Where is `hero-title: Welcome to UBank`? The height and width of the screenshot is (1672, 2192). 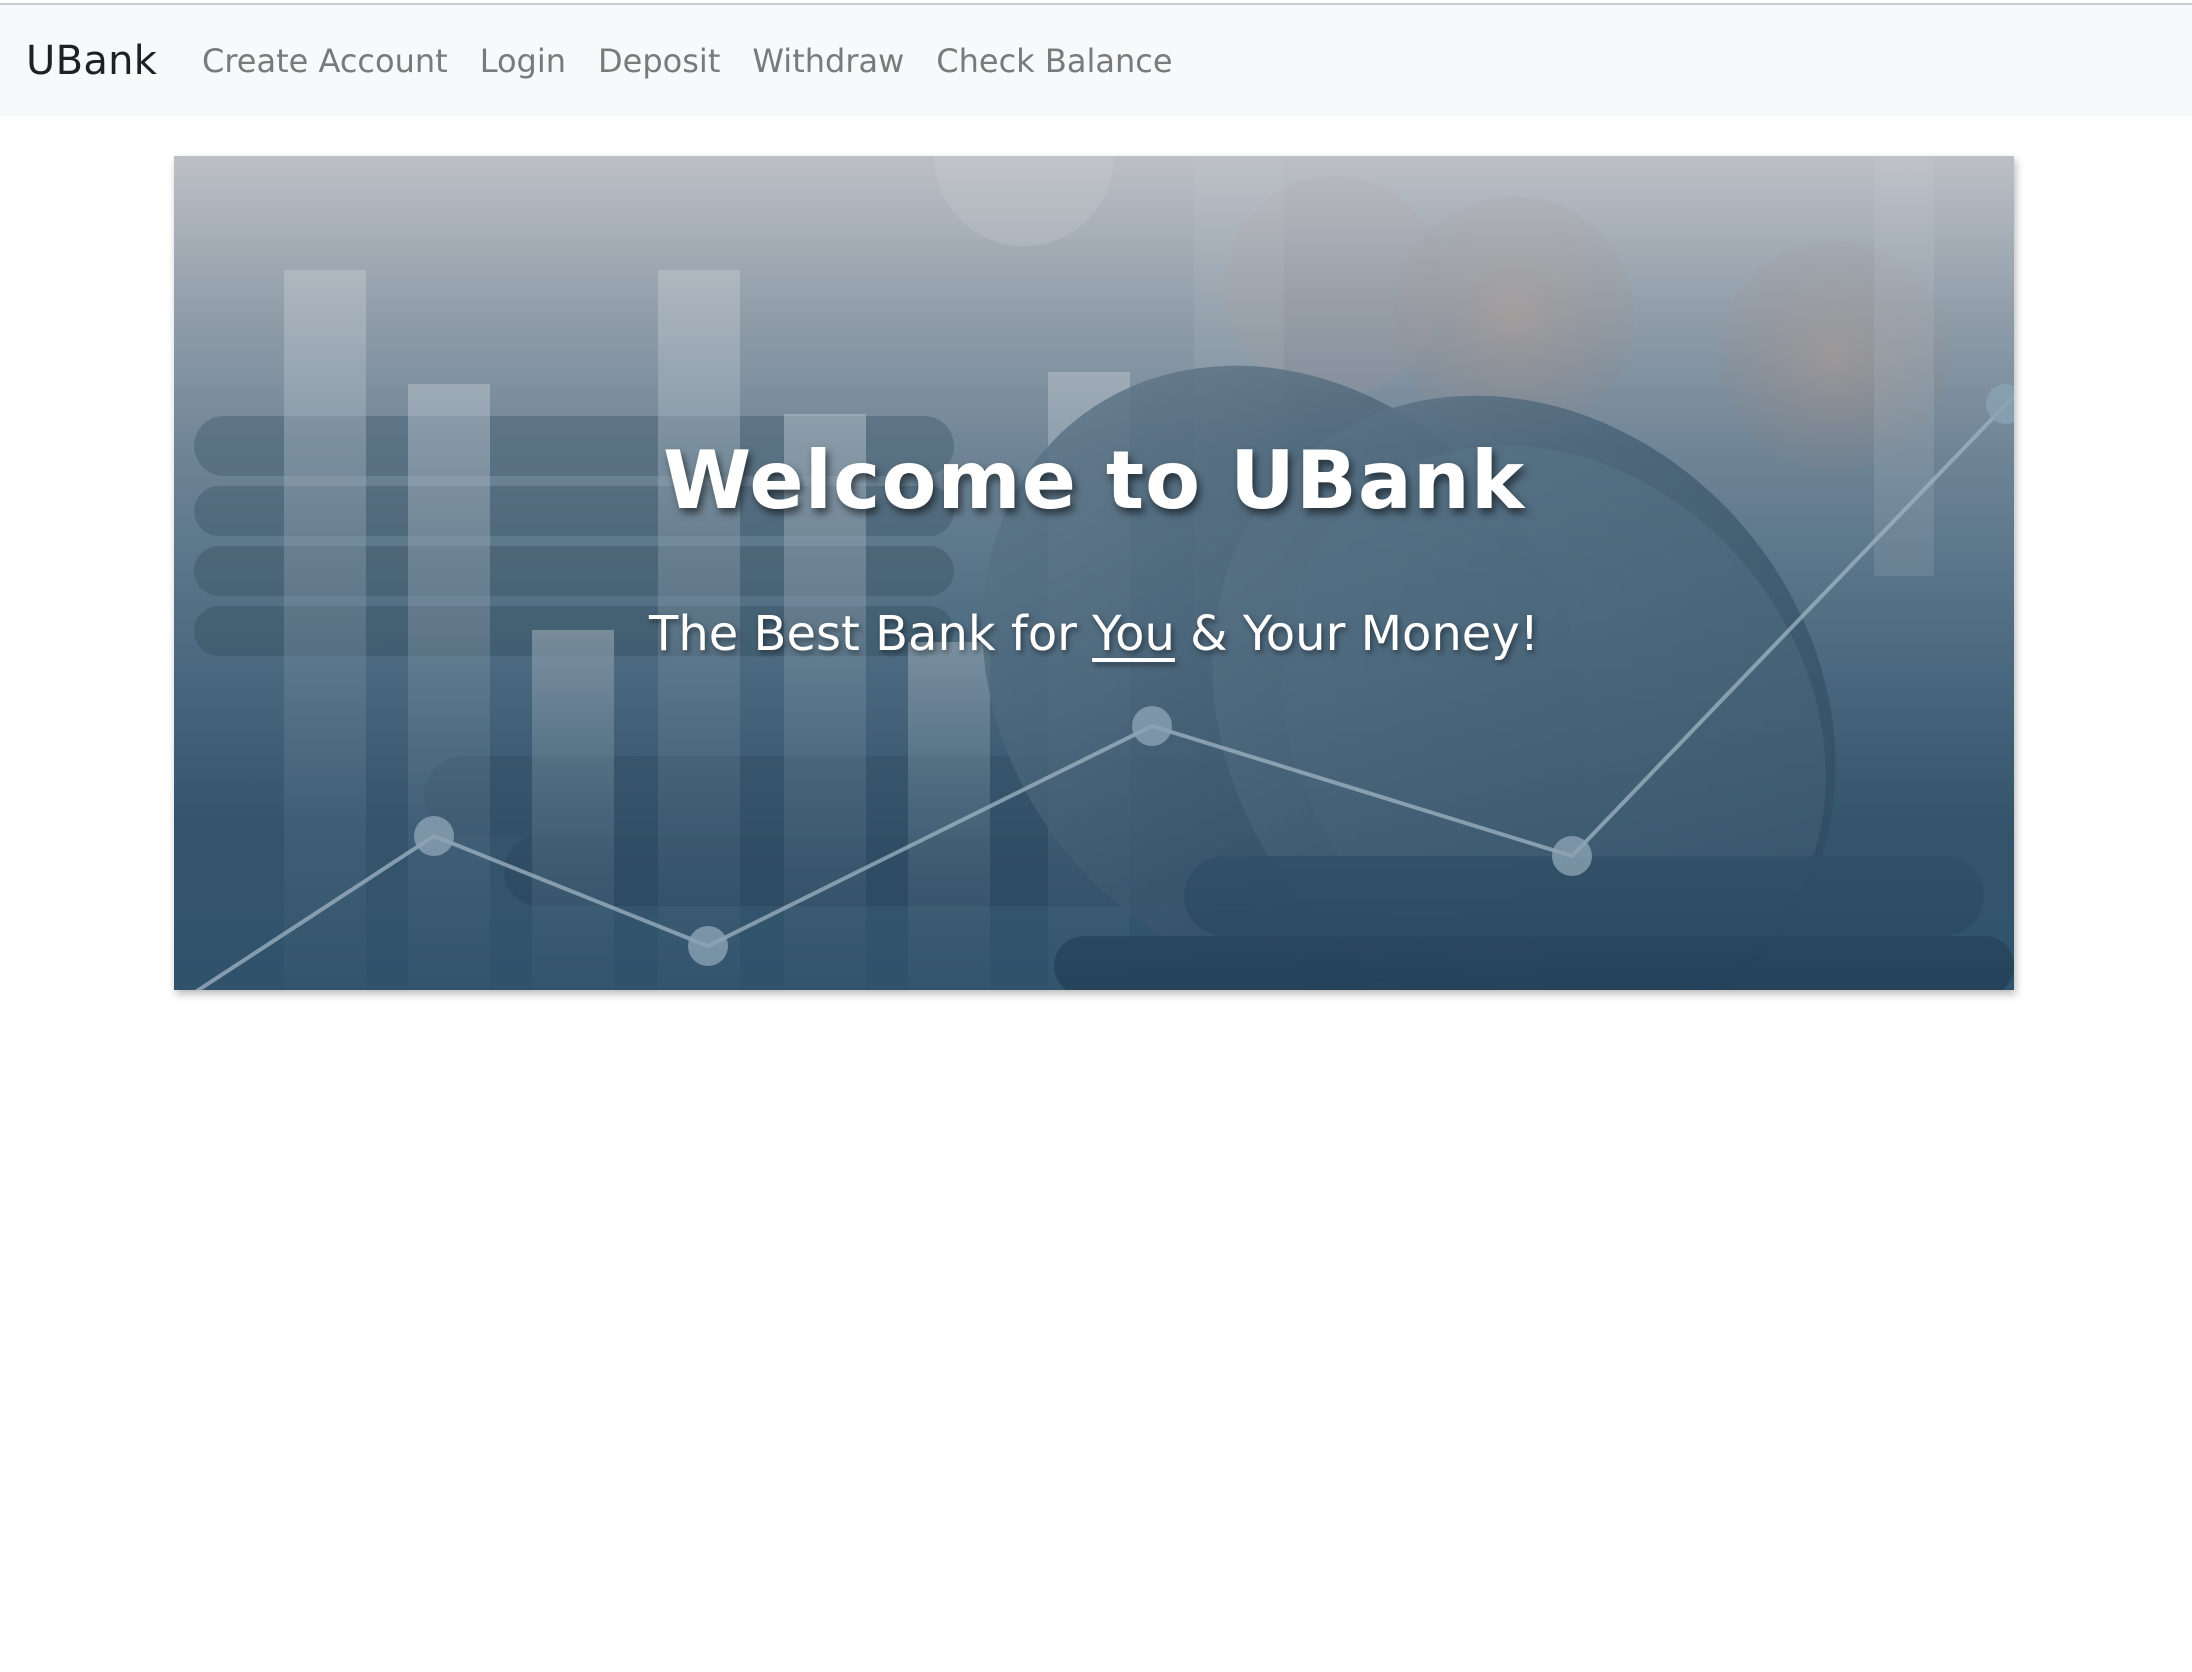 hero-title: Welcome to UBank is located at coordinates (1094, 480).